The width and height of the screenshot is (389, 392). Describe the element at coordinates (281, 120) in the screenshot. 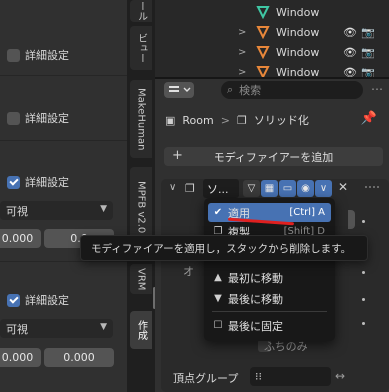

I see `breadcrumb-modifier: ソリッド化` at that location.